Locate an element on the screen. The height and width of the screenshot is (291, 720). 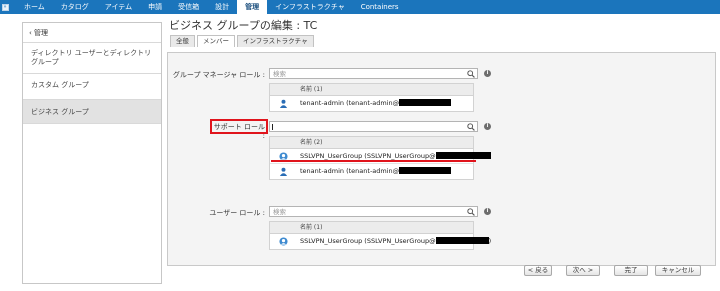
tab-infrastructure: インフラストラクチャ is located at coordinates (275, 41).